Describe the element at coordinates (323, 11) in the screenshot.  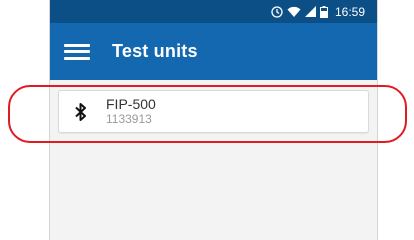
I see `battery-icon` at that location.